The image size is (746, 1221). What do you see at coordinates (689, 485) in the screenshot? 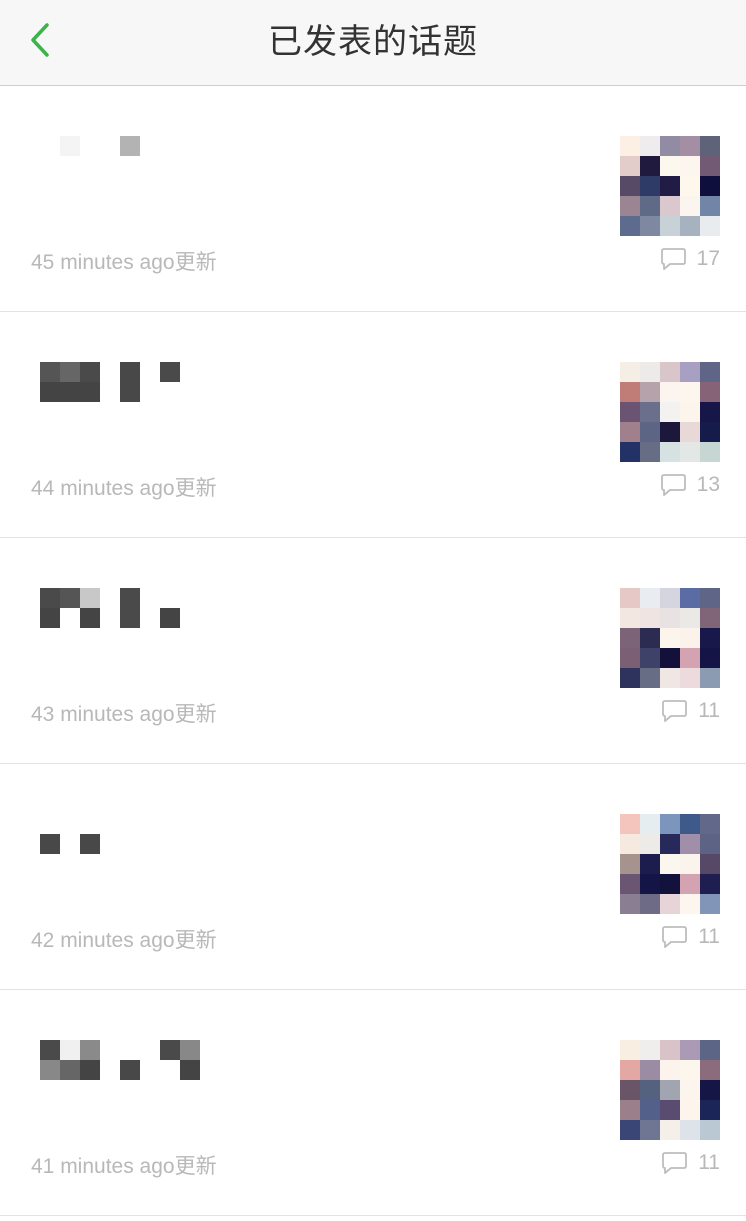
I see `comment-count: 13` at bounding box center [689, 485].